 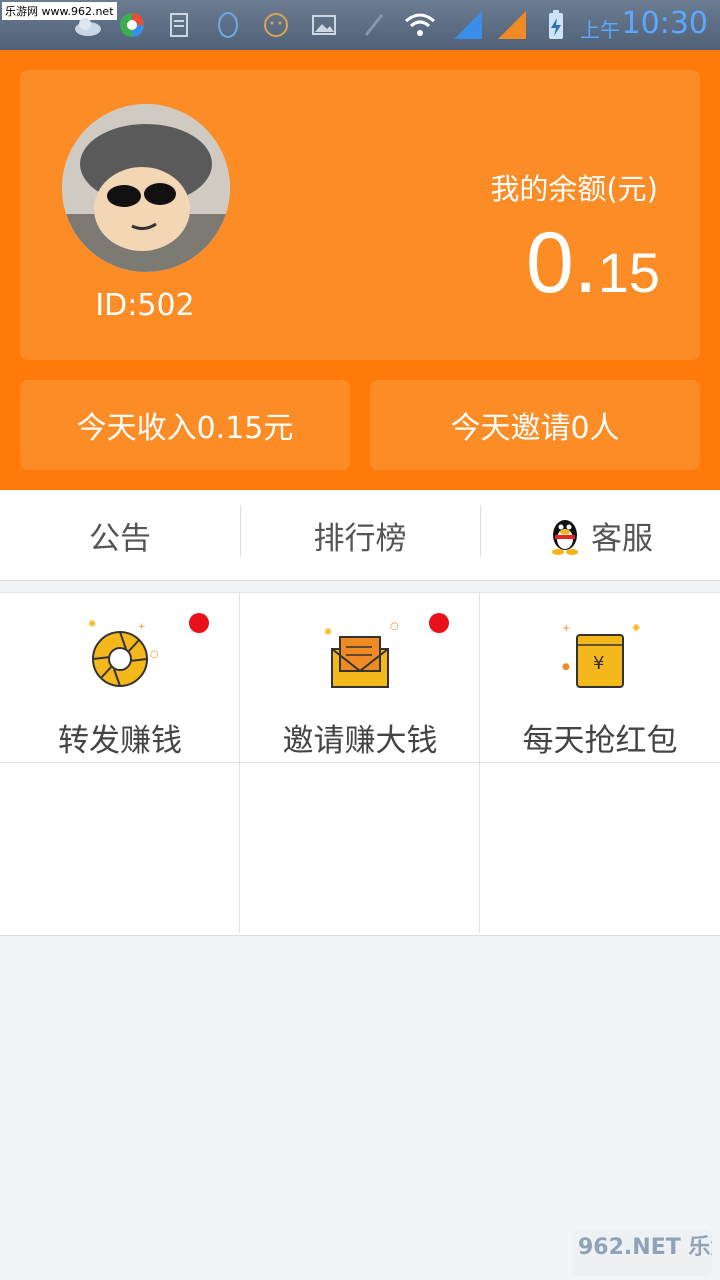 I want to click on avatar-image, so click(x=146, y=188).